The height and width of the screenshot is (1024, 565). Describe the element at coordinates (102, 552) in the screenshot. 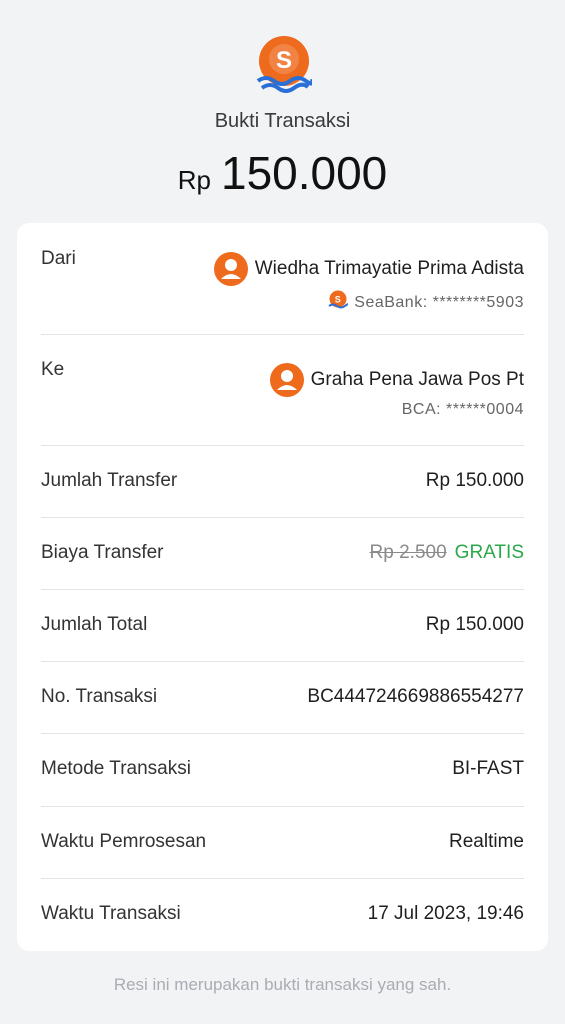

I see `biaya-transfer-label: Biaya Transfer` at that location.